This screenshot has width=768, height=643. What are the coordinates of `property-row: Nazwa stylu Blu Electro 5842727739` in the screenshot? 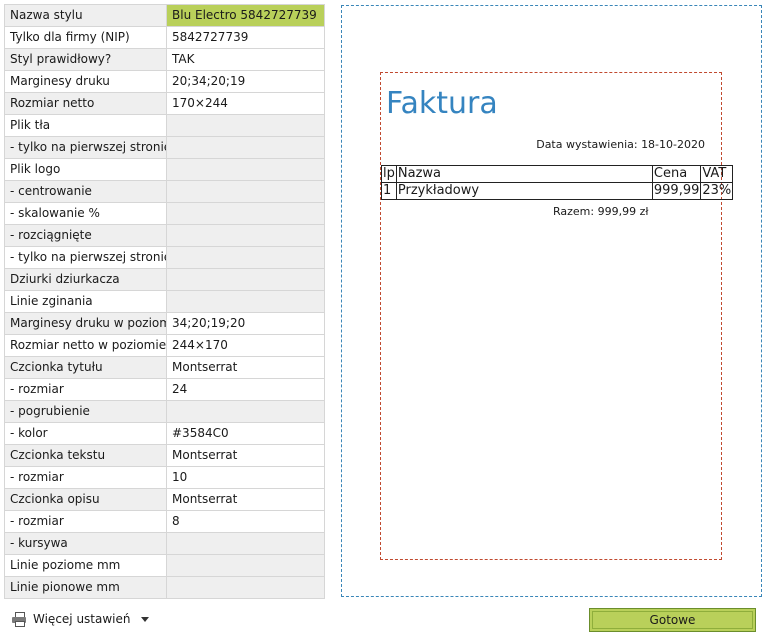 It's located at (164, 15).